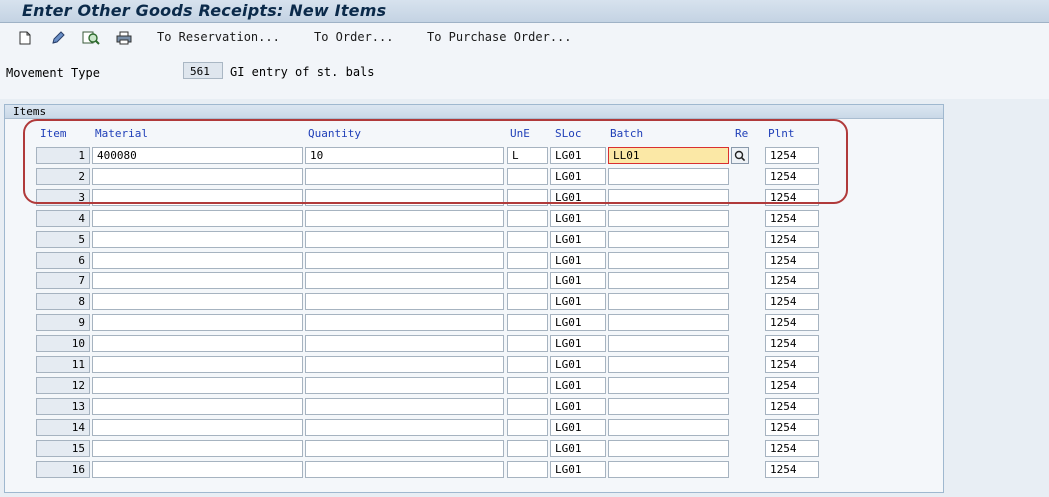 This screenshot has width=1049, height=497. What do you see at coordinates (668, 155) in the screenshot?
I see `row-1-batch-field: LL01` at bounding box center [668, 155].